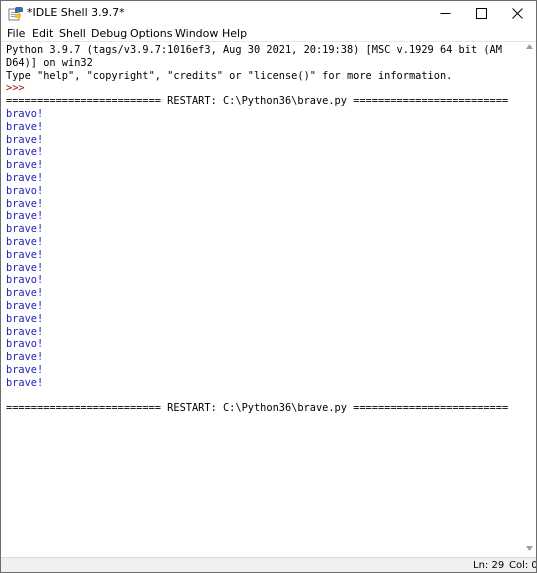  Describe the element at coordinates (109, 33) in the screenshot. I see `menu-debug: Debug` at that location.